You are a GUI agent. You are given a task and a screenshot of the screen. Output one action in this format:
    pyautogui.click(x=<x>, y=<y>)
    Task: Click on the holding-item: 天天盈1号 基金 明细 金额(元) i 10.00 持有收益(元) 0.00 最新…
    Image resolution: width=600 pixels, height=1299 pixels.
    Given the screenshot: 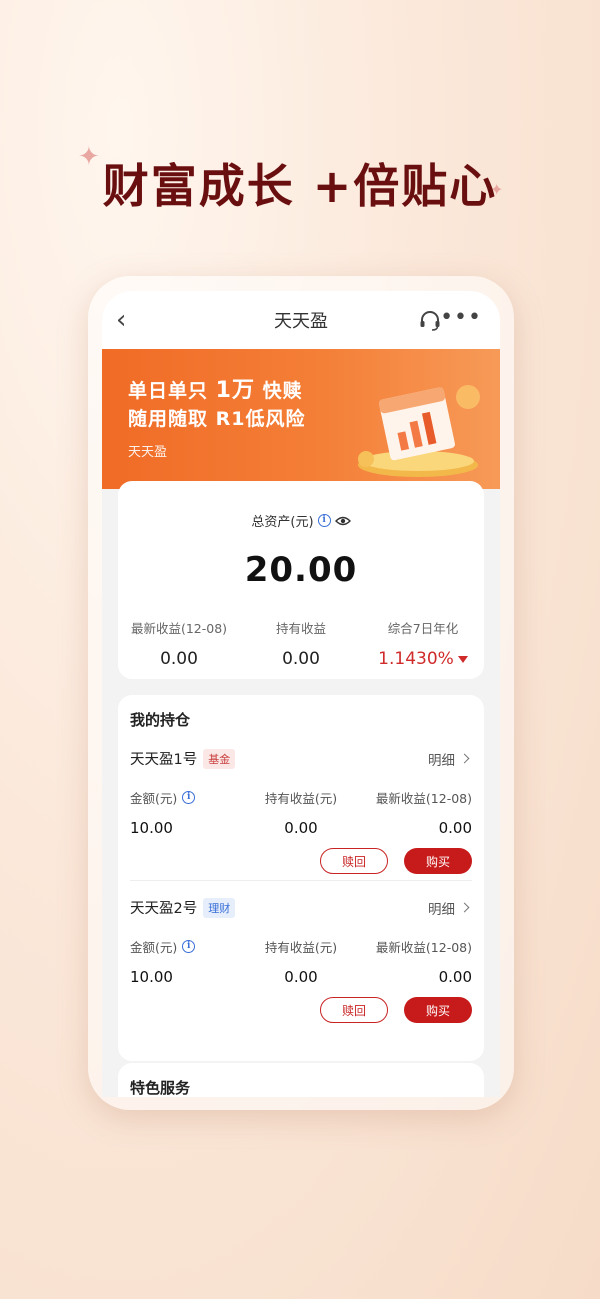 What is the action you would take?
    pyautogui.click(x=301, y=805)
    